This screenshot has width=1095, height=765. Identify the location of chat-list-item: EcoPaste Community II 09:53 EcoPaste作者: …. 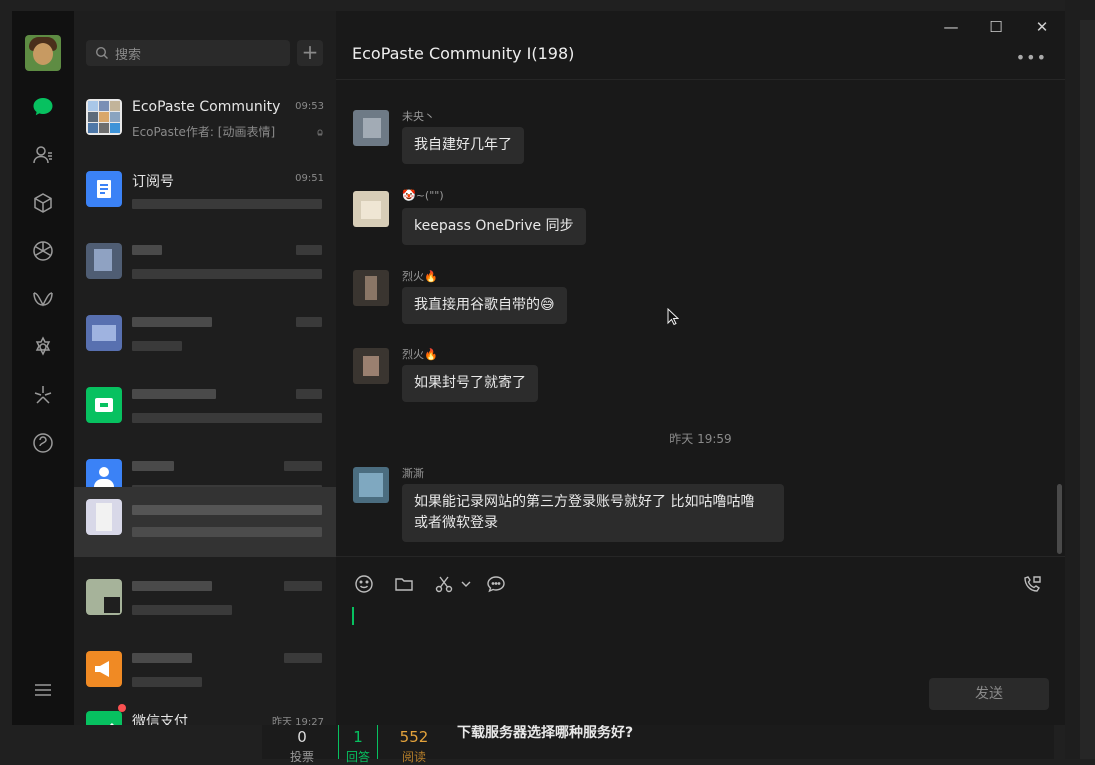
(205, 123).